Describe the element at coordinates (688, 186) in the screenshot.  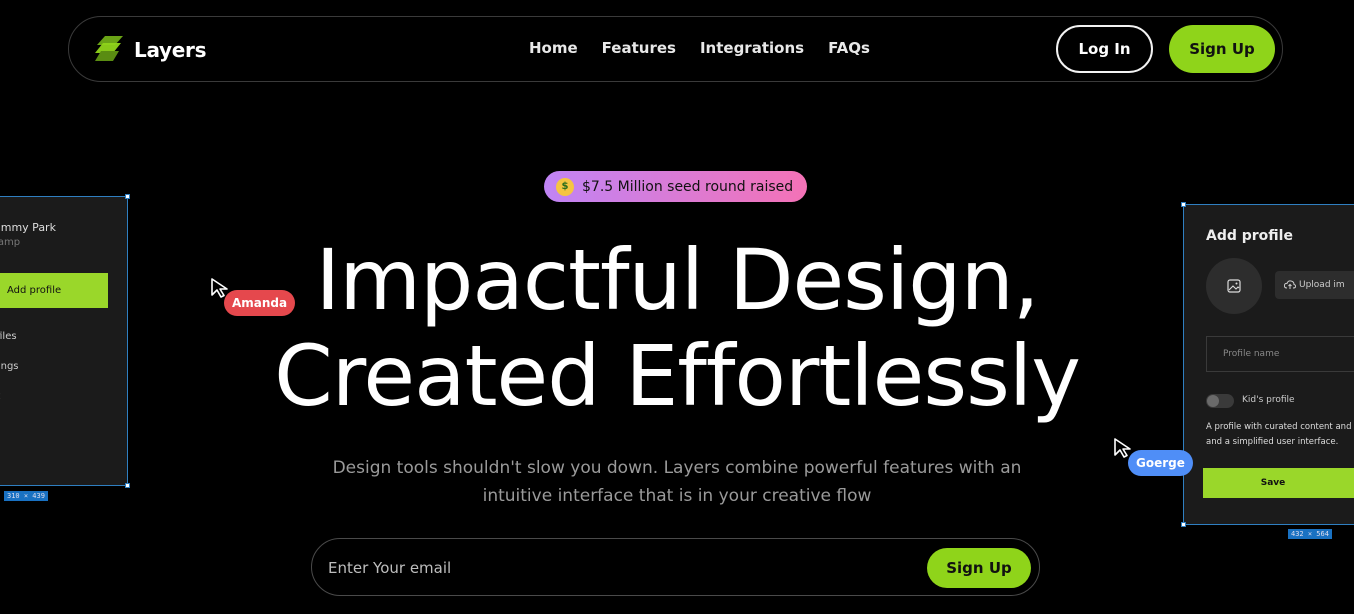
I see `badge-text: $7.5 Million seed round raised` at that location.